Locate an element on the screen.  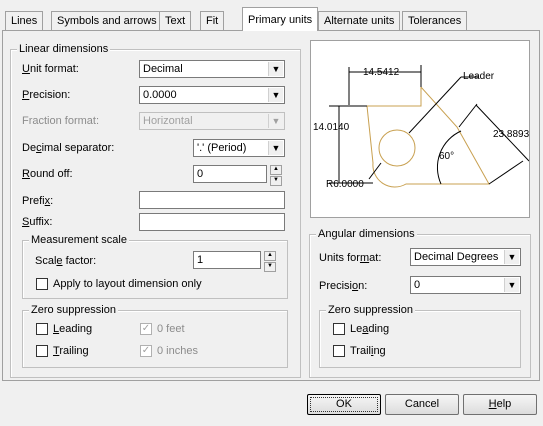
linear-leading-checkbox is located at coordinates (42, 329).